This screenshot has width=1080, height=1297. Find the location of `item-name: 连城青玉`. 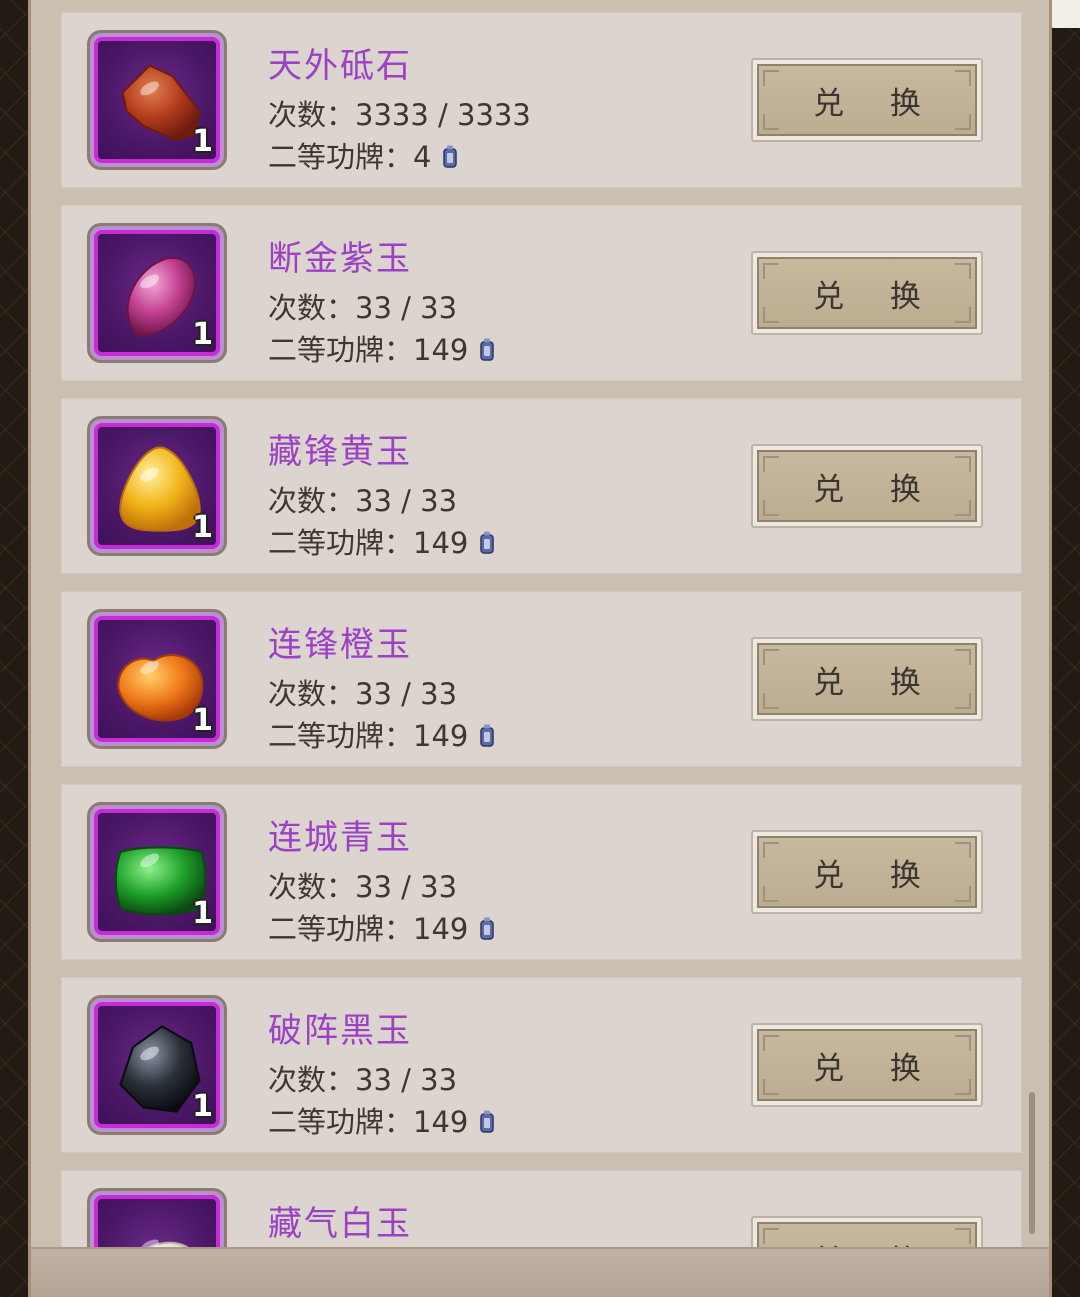

item-name: 连城青玉 is located at coordinates (340, 838).